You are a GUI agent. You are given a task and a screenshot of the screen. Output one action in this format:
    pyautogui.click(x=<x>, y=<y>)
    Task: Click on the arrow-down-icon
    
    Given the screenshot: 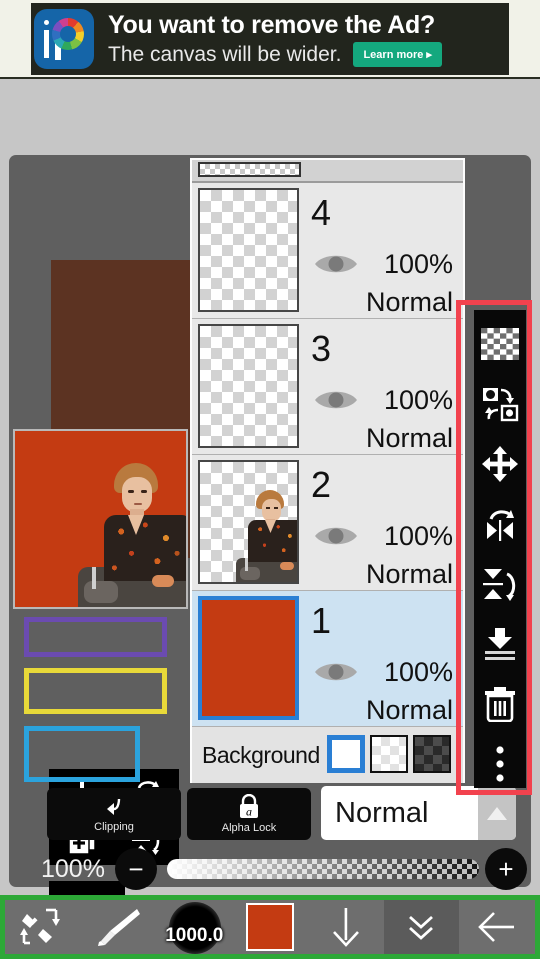 What is the action you would take?
    pyautogui.click(x=345, y=927)
    